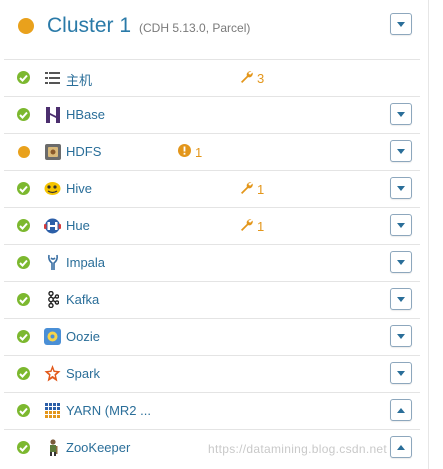  Describe the element at coordinates (52, 299) in the screenshot. I see `kafka-icon` at that location.